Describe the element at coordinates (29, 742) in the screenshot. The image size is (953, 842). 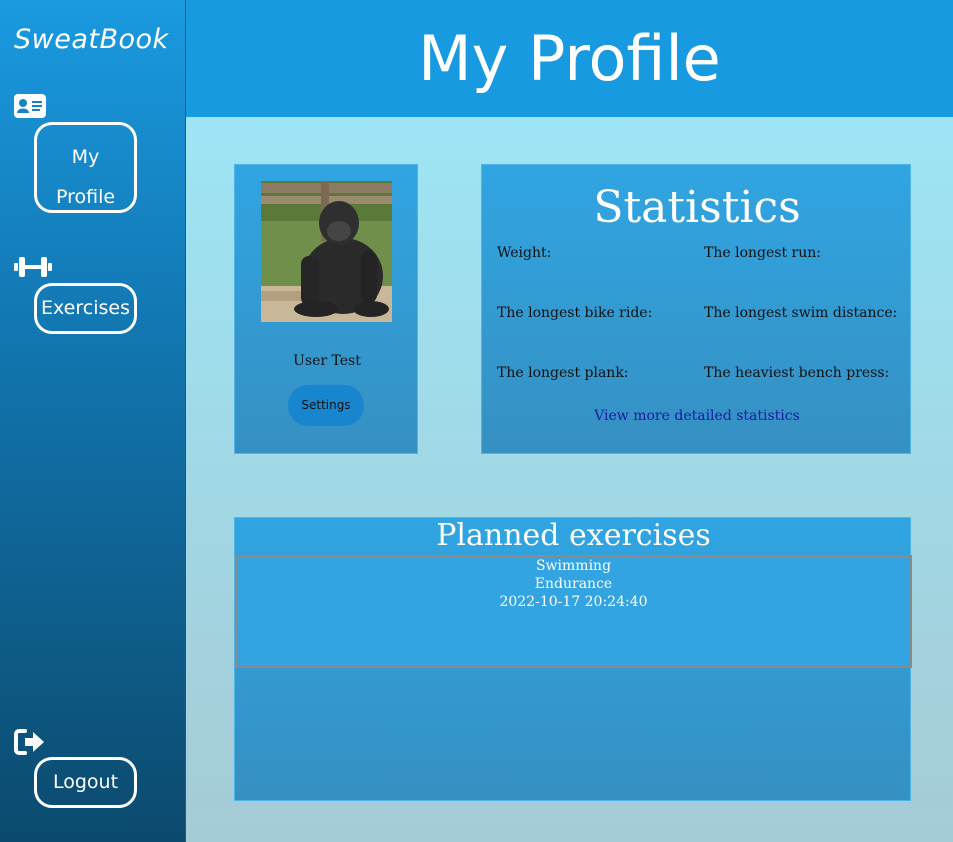
I see `logout-icon` at that location.